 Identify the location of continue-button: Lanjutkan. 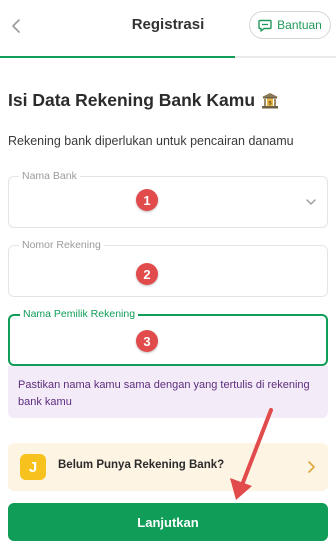
(168, 522).